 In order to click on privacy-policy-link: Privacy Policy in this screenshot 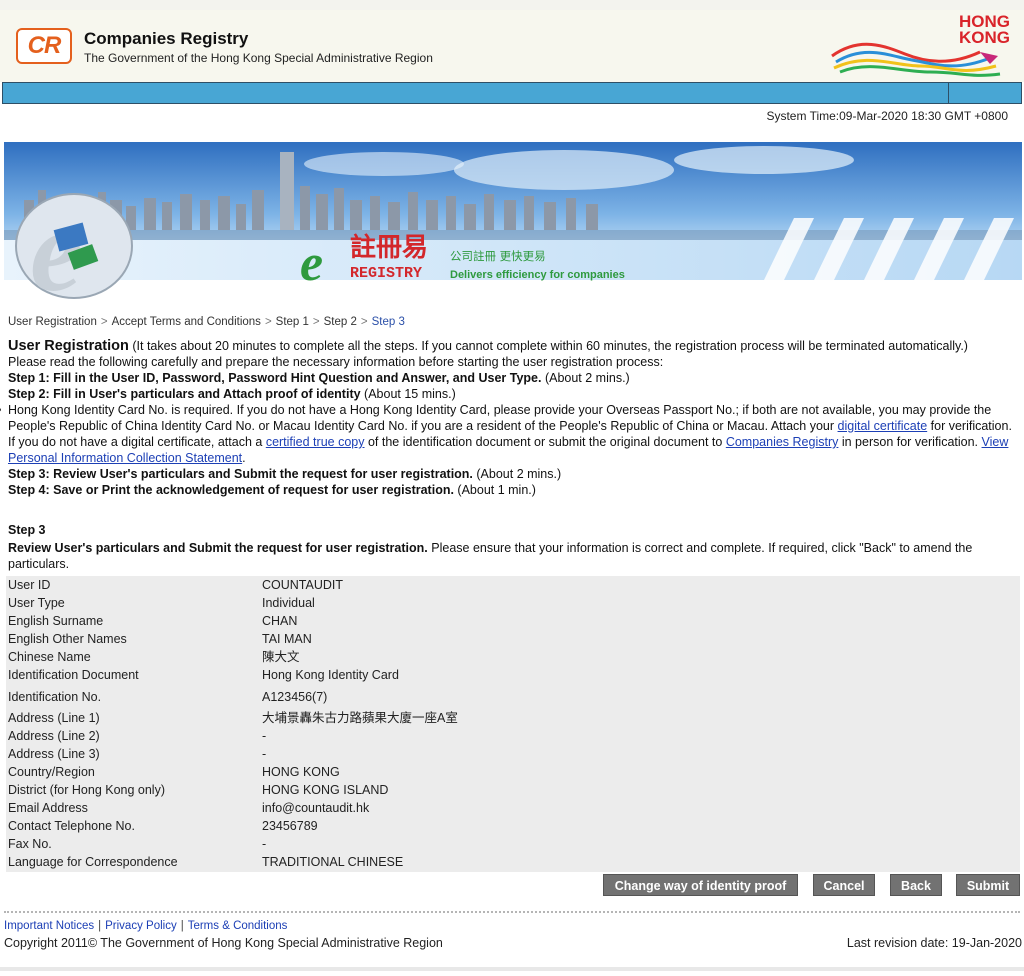, I will do `click(141, 926)`.